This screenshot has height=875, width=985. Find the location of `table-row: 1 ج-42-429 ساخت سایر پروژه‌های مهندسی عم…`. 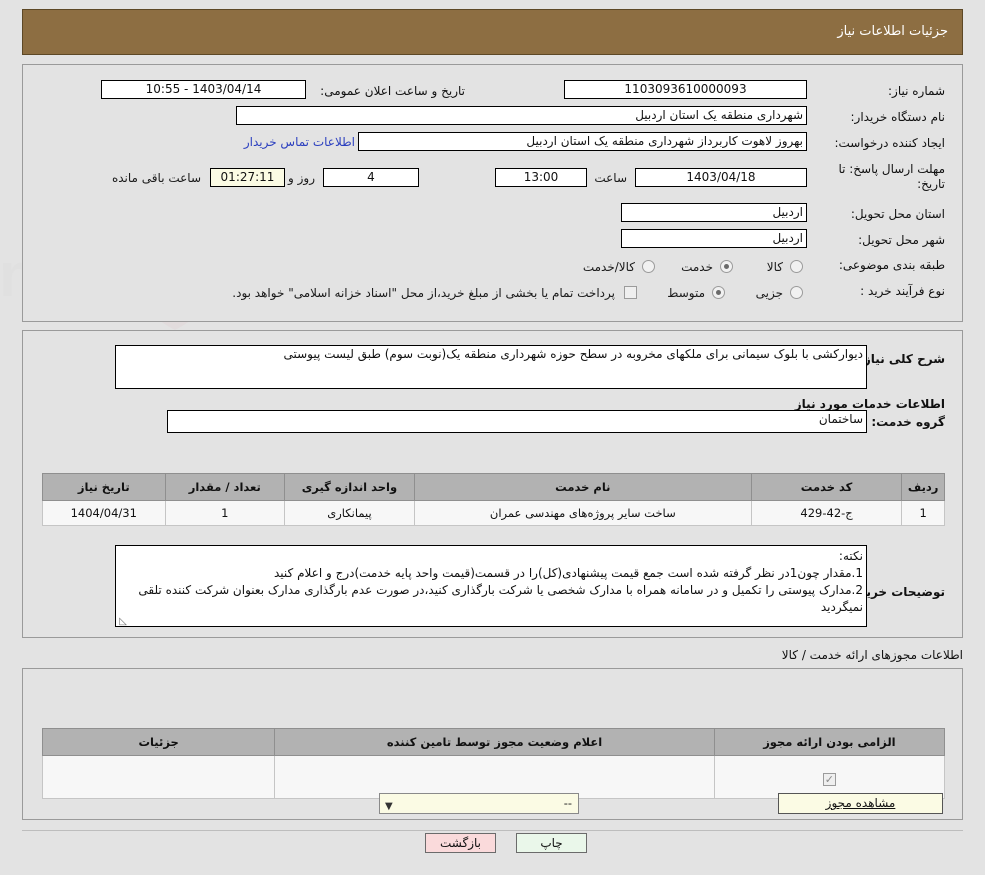

table-row: 1 ج-42-429 ساخت سایر پروژه‌های مهندسی عم… is located at coordinates (493, 513).